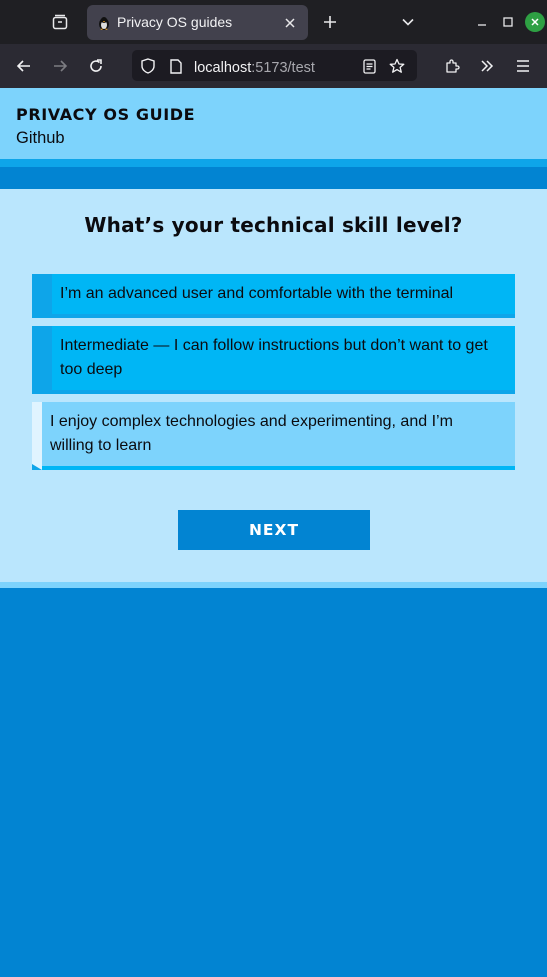 The image size is (547, 977). I want to click on browser-tab: Privacy OS guides, so click(197, 22).